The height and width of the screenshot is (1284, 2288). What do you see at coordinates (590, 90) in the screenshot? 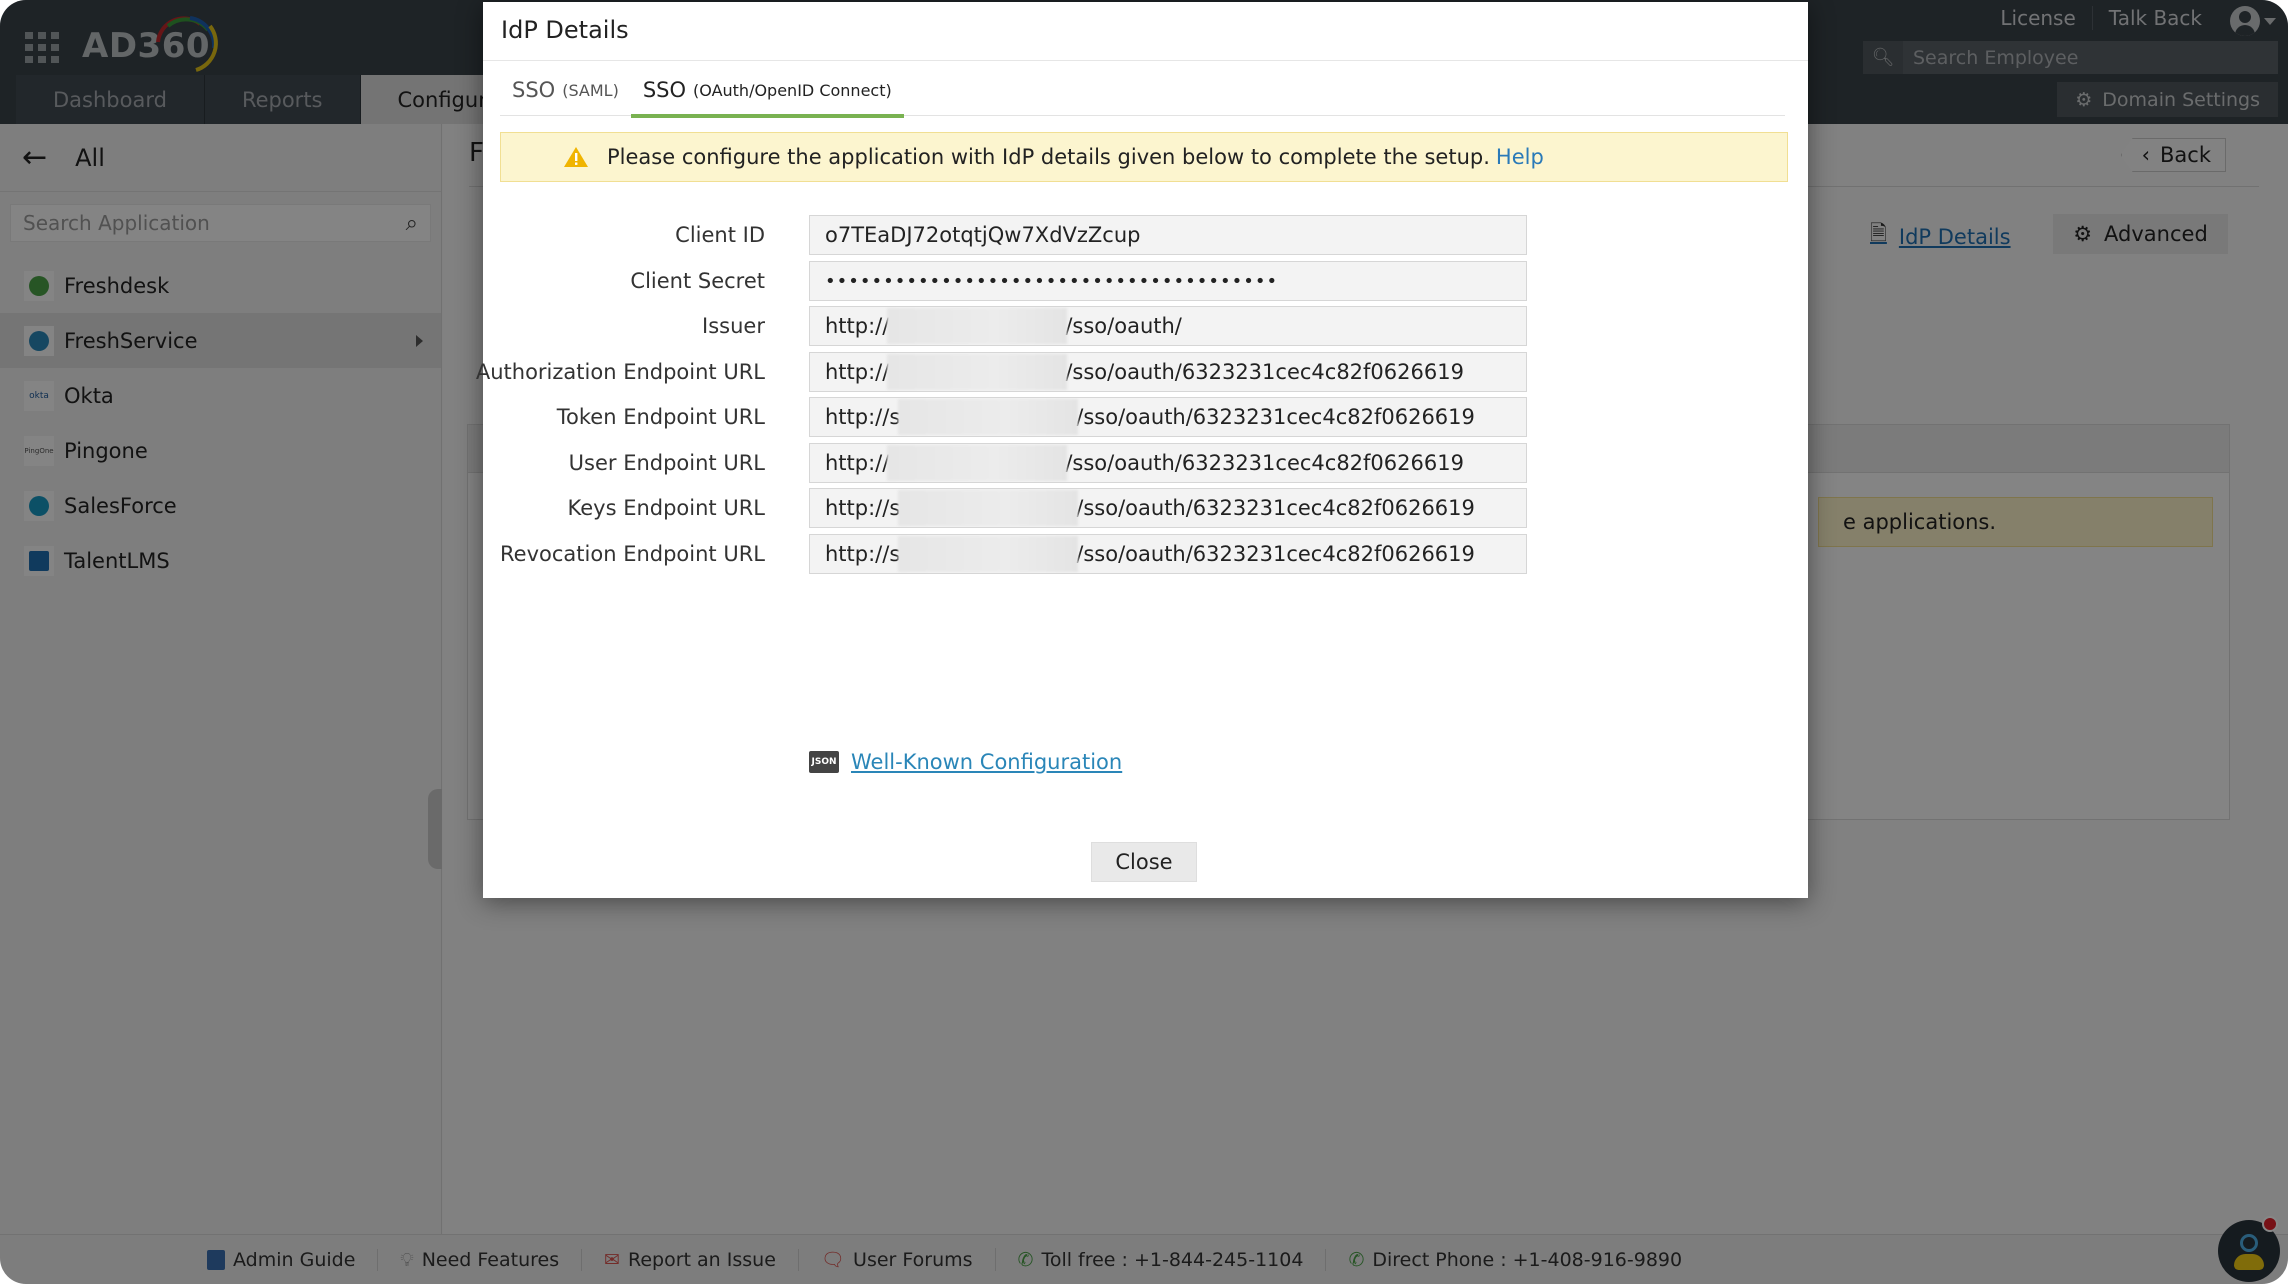
I see `tab-sublabel: (SAML)` at bounding box center [590, 90].